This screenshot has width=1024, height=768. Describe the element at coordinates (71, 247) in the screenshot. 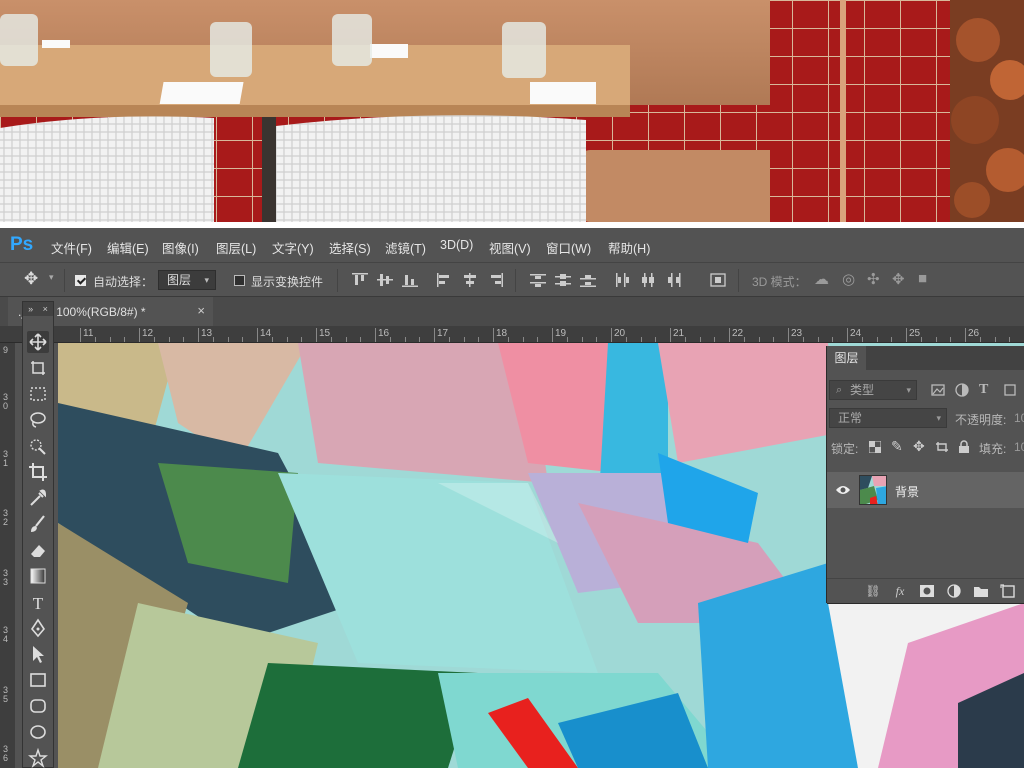

I see `menu-file: 文件(F)` at that location.